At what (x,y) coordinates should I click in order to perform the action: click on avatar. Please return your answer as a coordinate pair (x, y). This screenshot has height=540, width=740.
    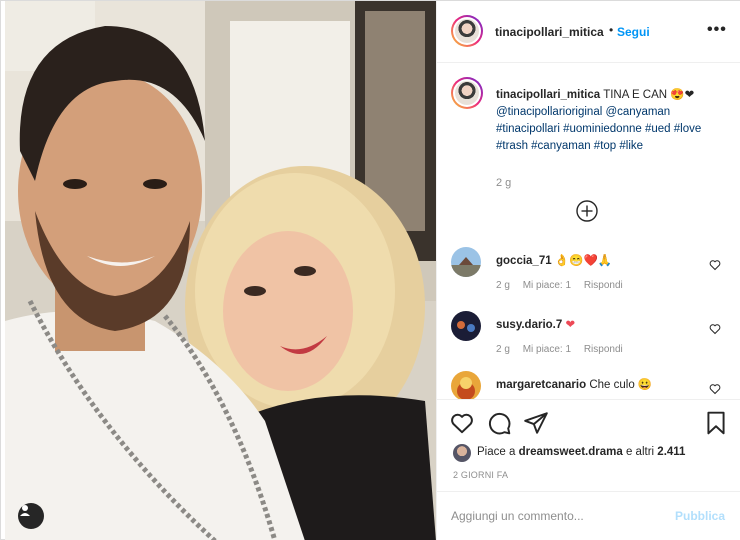
    Looking at the image, I should click on (467, 31).